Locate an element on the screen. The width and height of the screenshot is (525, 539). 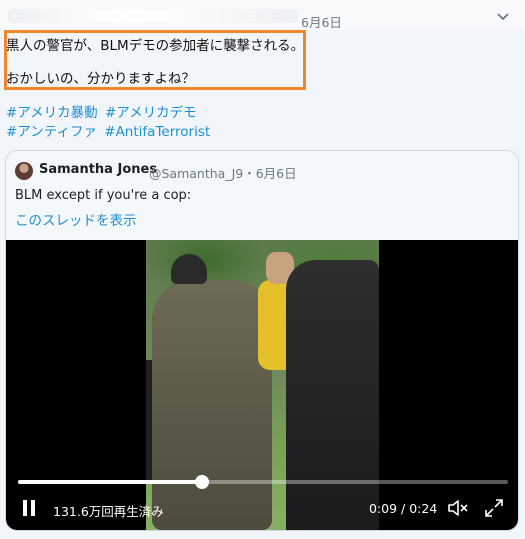
video-time: 0:09 / 0:24 is located at coordinates (403, 508).